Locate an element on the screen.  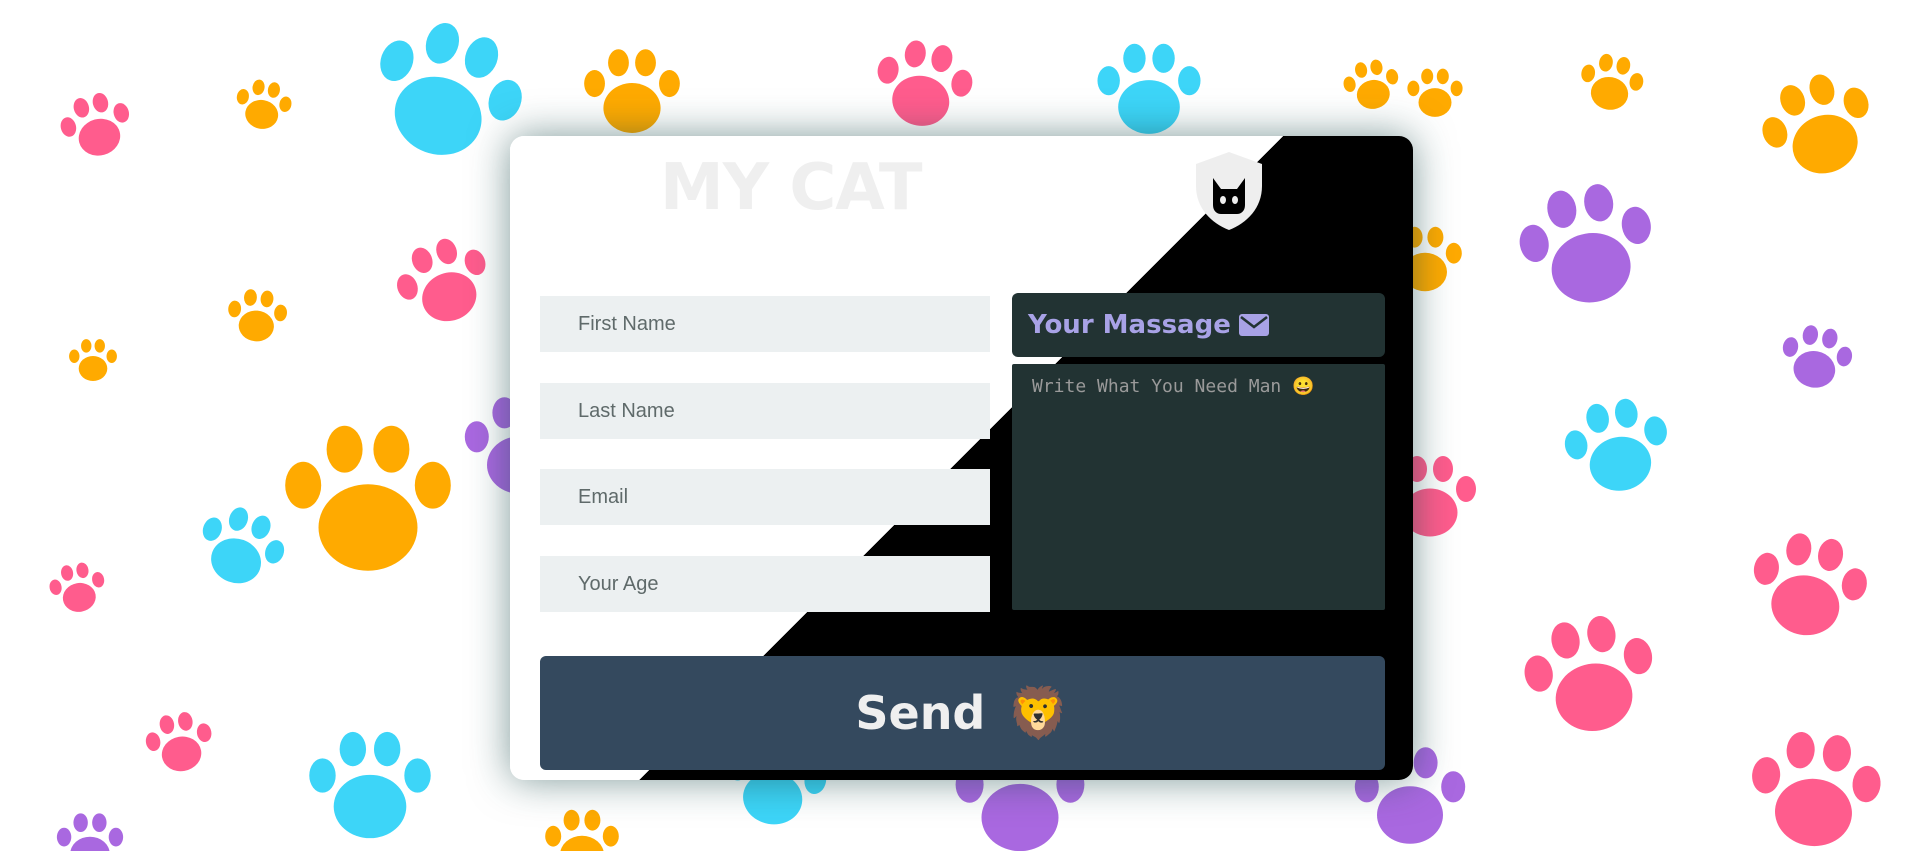
send-button-label: Send is located at coordinates (920, 713).